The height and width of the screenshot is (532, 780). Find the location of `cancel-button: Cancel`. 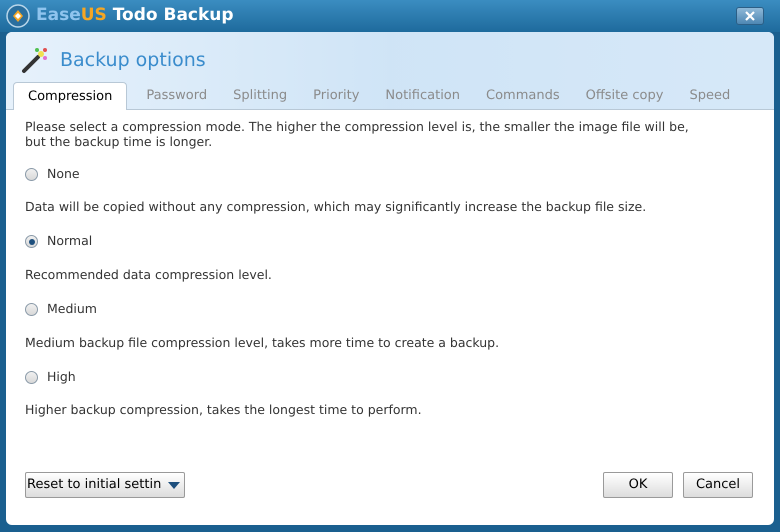

cancel-button: Cancel is located at coordinates (718, 485).